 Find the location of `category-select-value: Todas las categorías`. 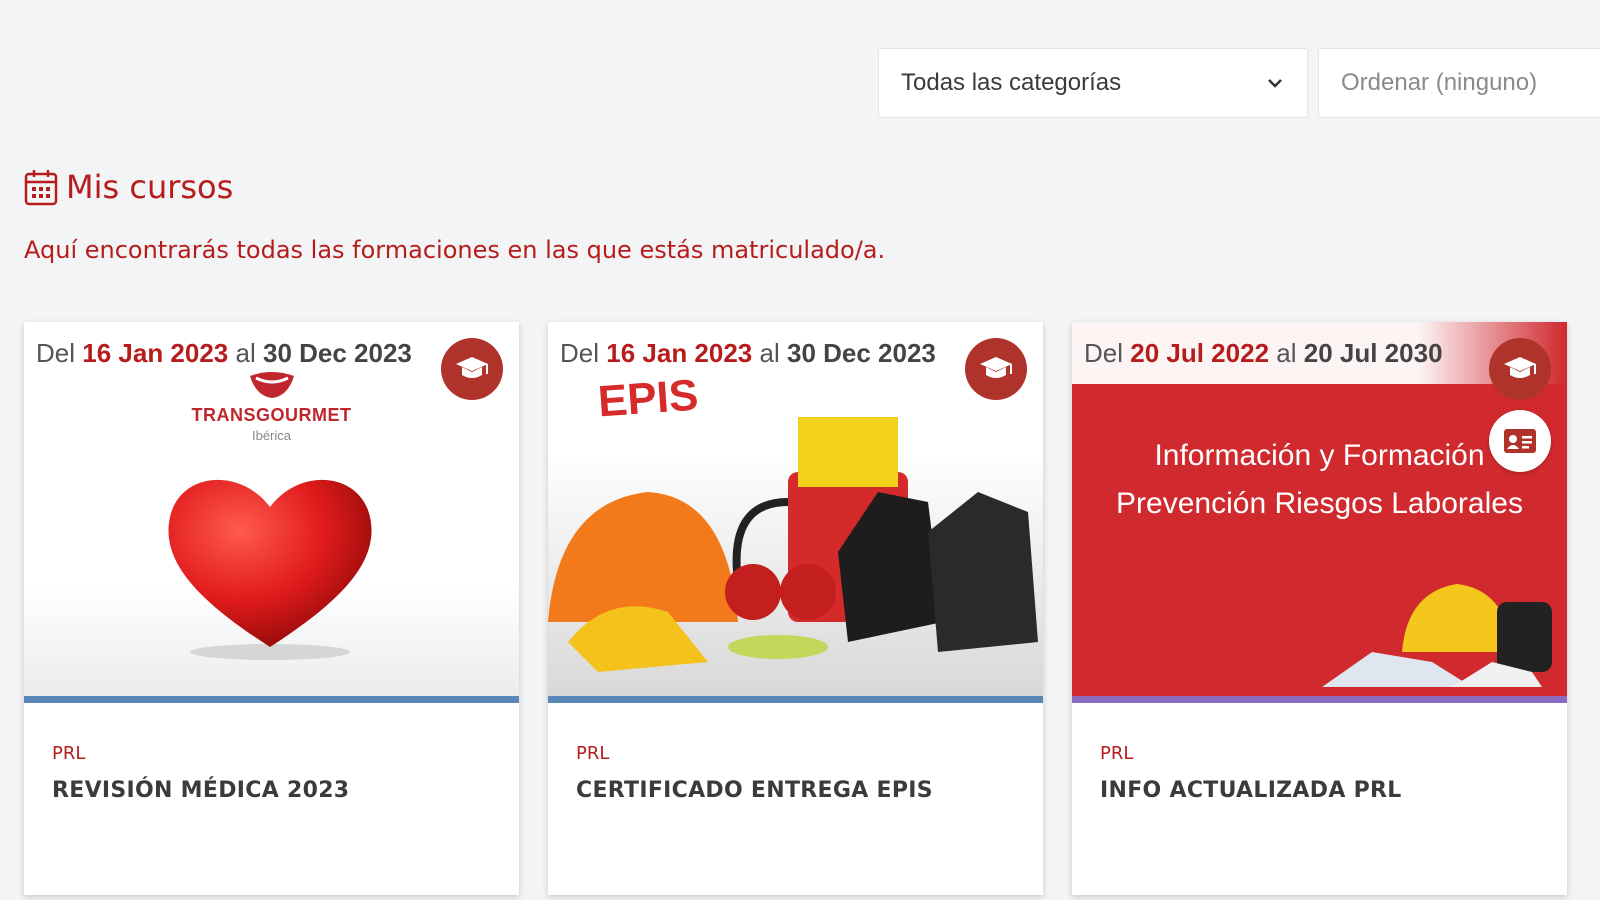

category-select-value: Todas las categorías is located at coordinates (1011, 82).